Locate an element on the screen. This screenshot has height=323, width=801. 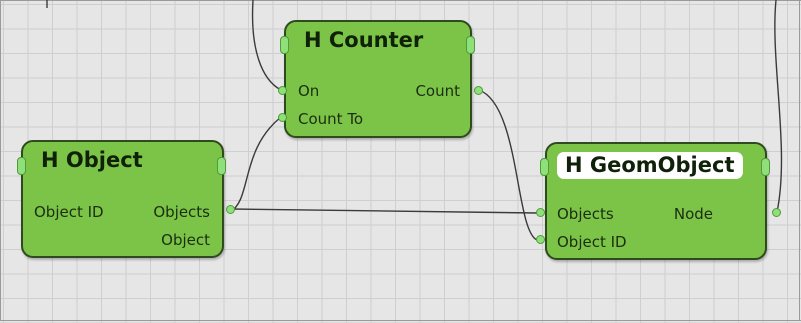
input-port-objects is located at coordinates (540, 212).